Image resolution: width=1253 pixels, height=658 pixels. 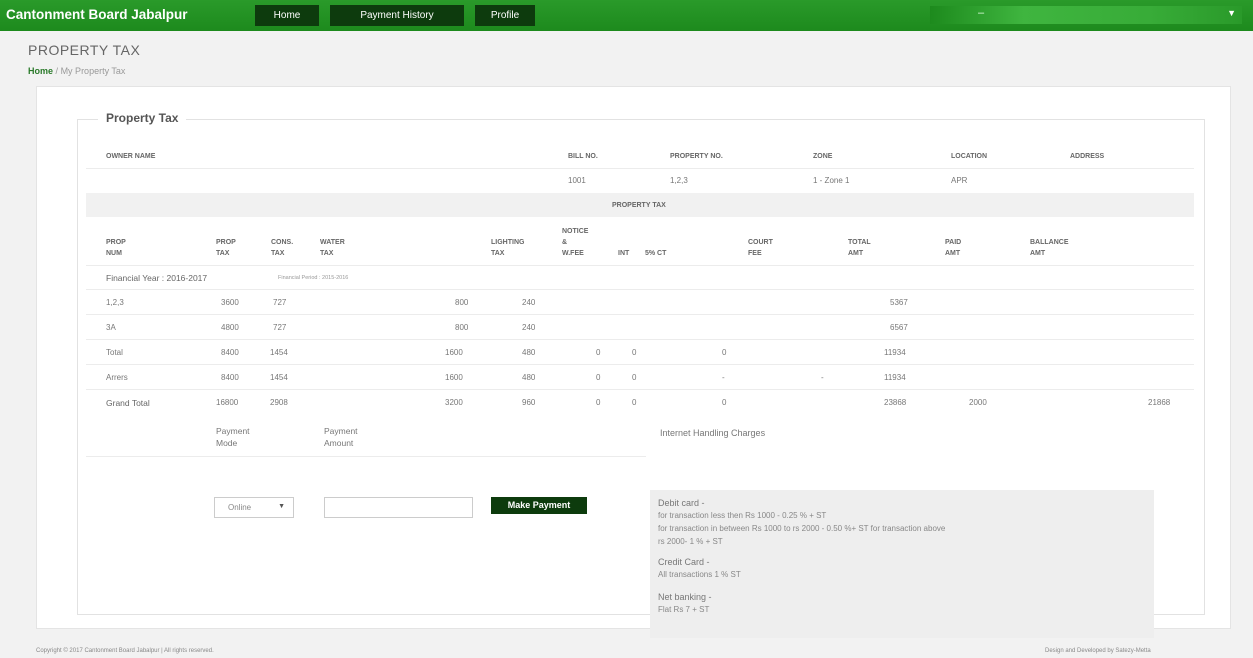 What do you see at coordinates (679, 180) in the screenshot?
I see `property-no-value: 1,2,3` at bounding box center [679, 180].